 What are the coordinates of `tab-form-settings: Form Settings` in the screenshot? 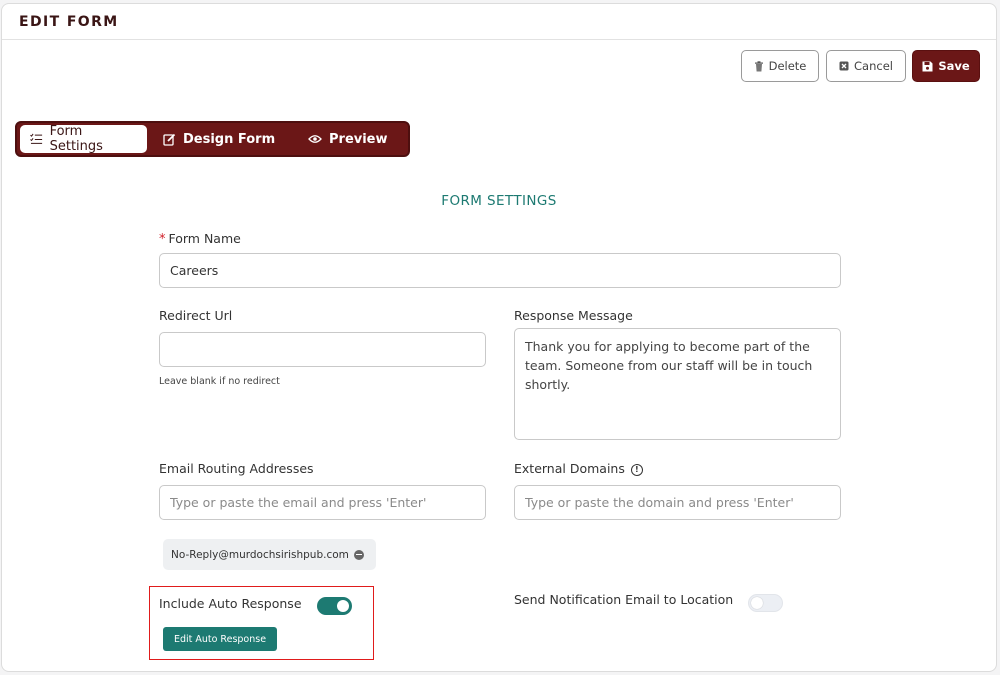 It's located at (83, 139).